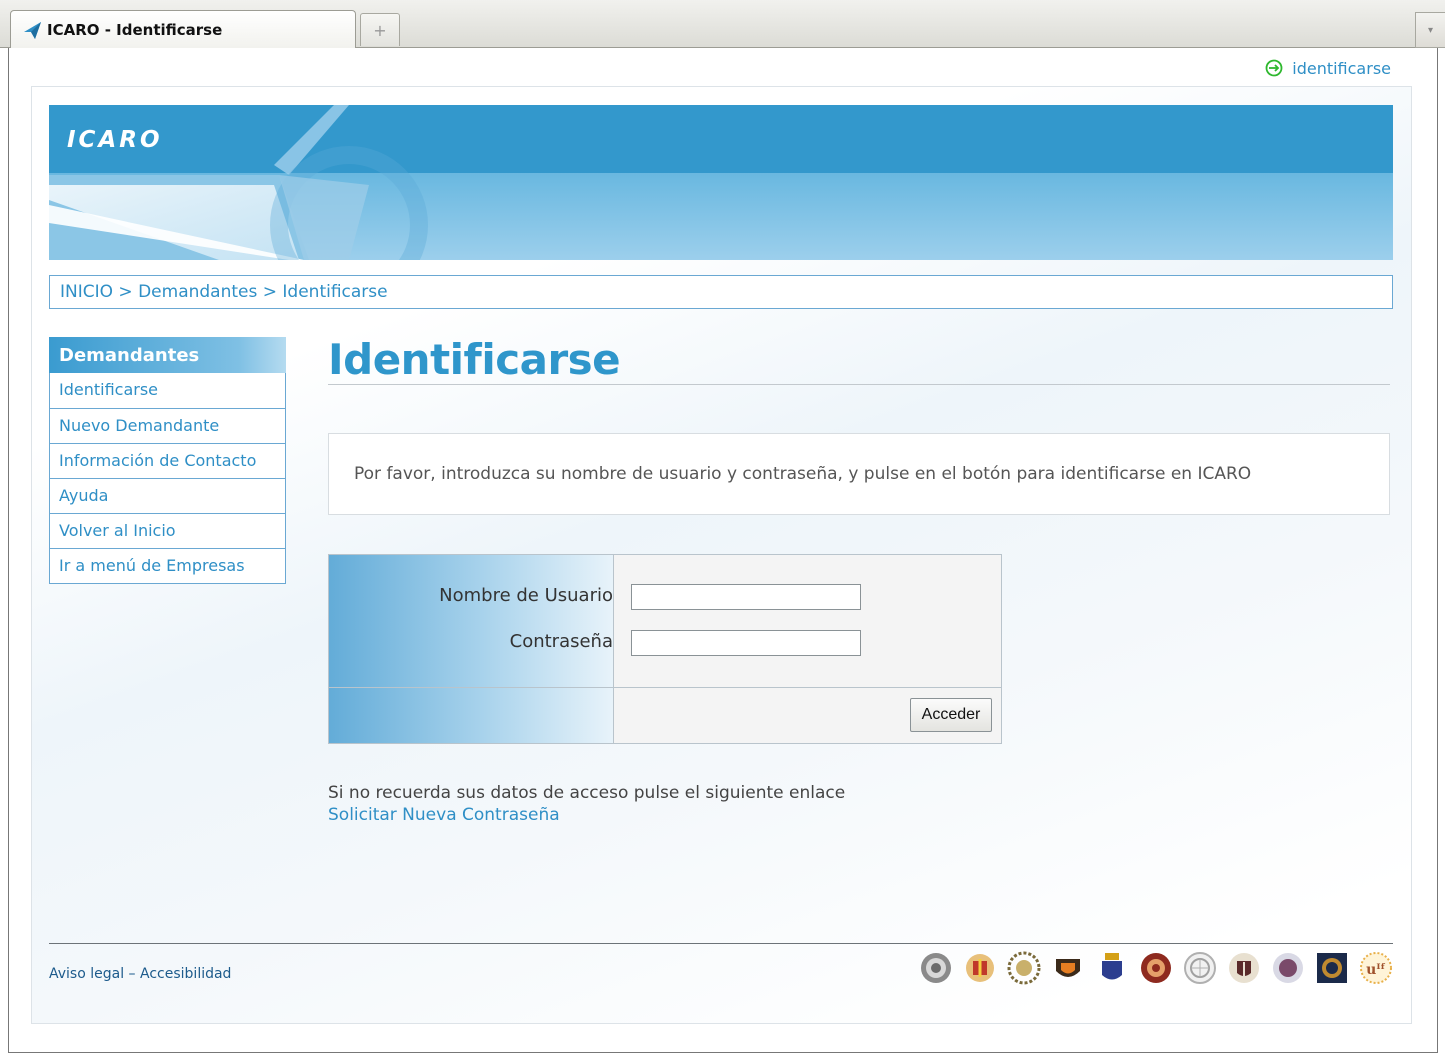 This screenshot has height=1053, width=1445. I want to click on form-divider, so click(665, 687).